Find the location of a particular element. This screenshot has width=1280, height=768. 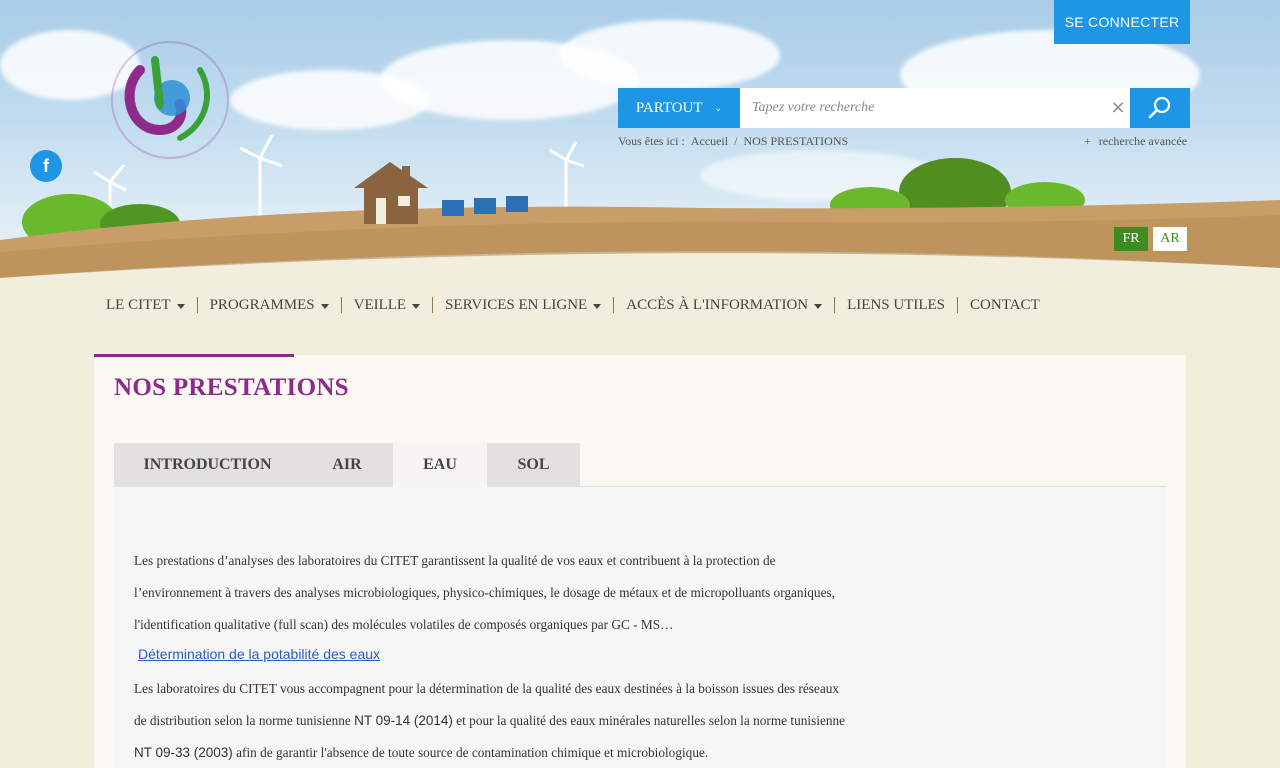

facebook-glyph: f is located at coordinates (46, 165).